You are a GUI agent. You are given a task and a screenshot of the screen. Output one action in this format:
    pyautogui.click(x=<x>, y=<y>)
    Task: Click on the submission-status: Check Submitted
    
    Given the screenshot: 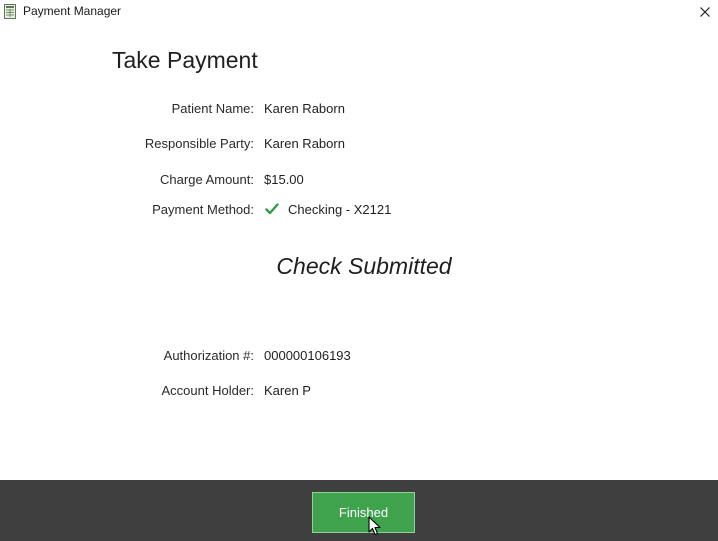 What is the action you would take?
    pyautogui.click(x=364, y=266)
    